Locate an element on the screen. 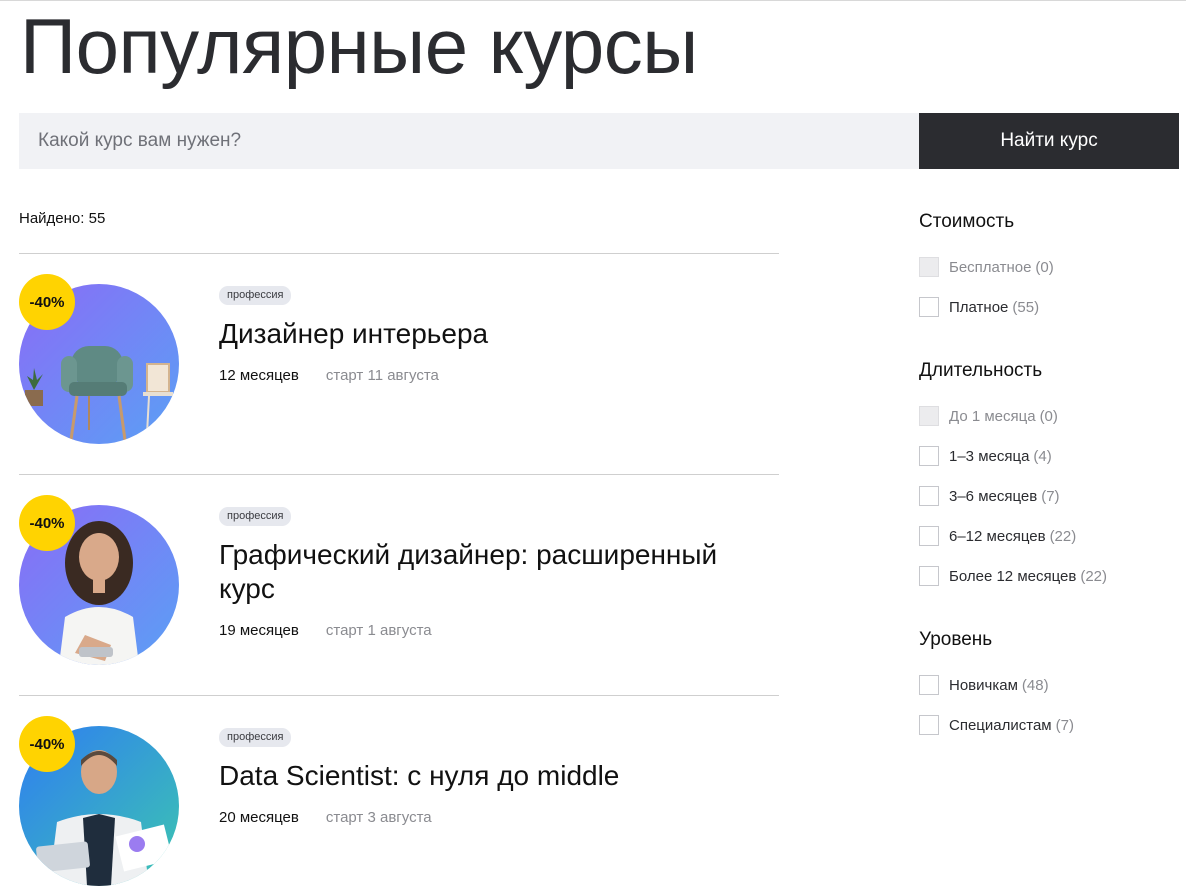  course-title: Графический дизайнер: расширенный курс is located at coordinates (499, 572).